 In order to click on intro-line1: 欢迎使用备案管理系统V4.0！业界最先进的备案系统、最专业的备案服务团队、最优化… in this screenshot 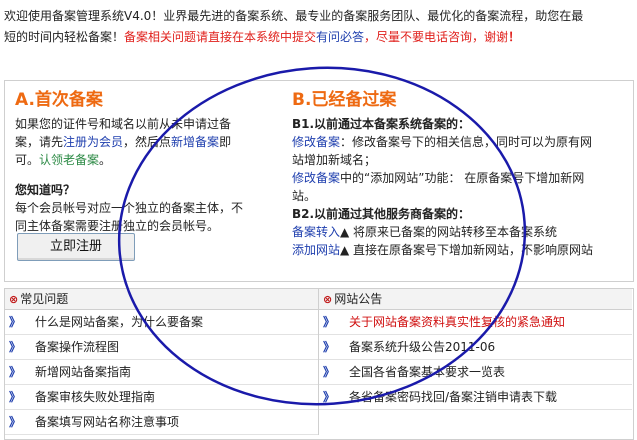, I will do `click(294, 16)`.